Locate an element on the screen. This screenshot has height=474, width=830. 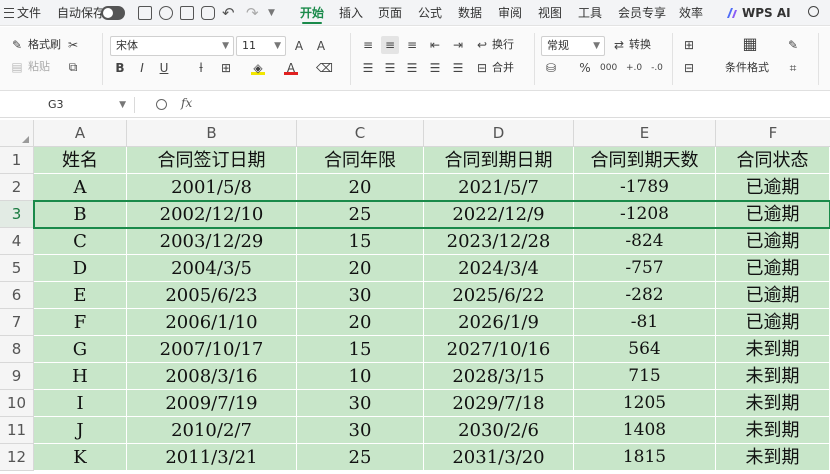
table-cell: 1408 is located at coordinates (645, 430).